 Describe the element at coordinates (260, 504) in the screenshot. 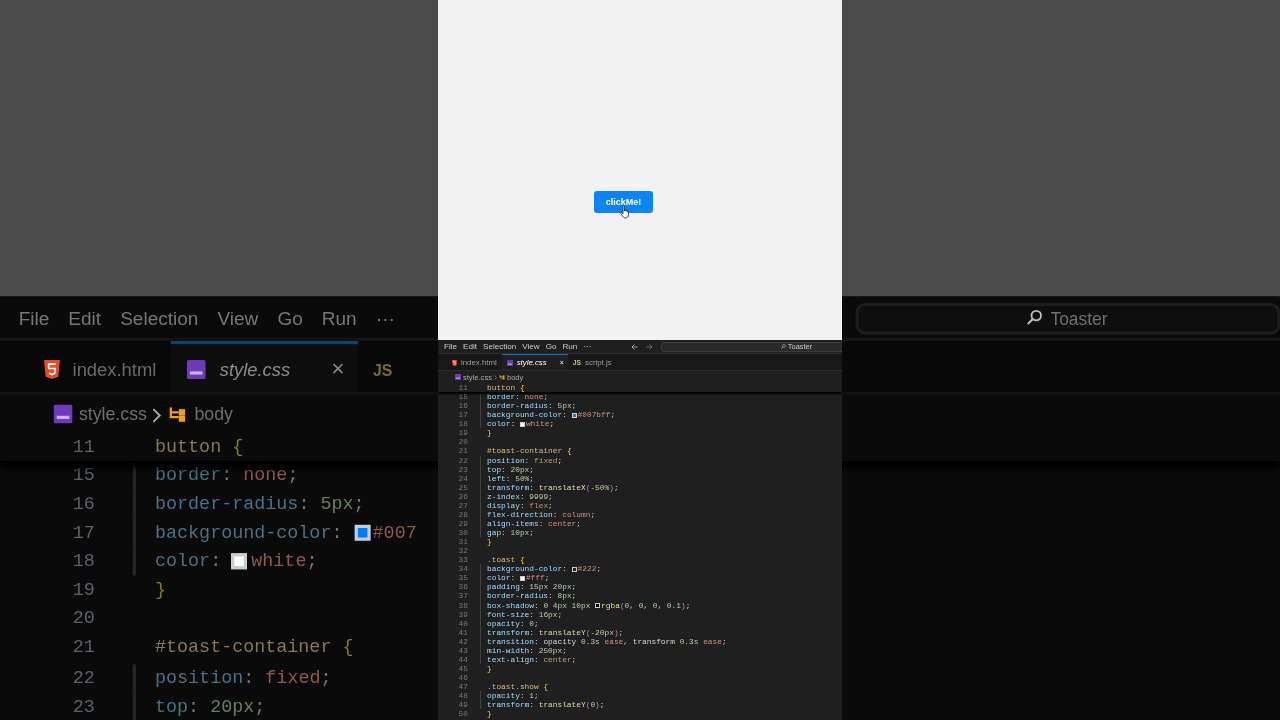

I see `code-line: border-radius: 5px;` at that location.